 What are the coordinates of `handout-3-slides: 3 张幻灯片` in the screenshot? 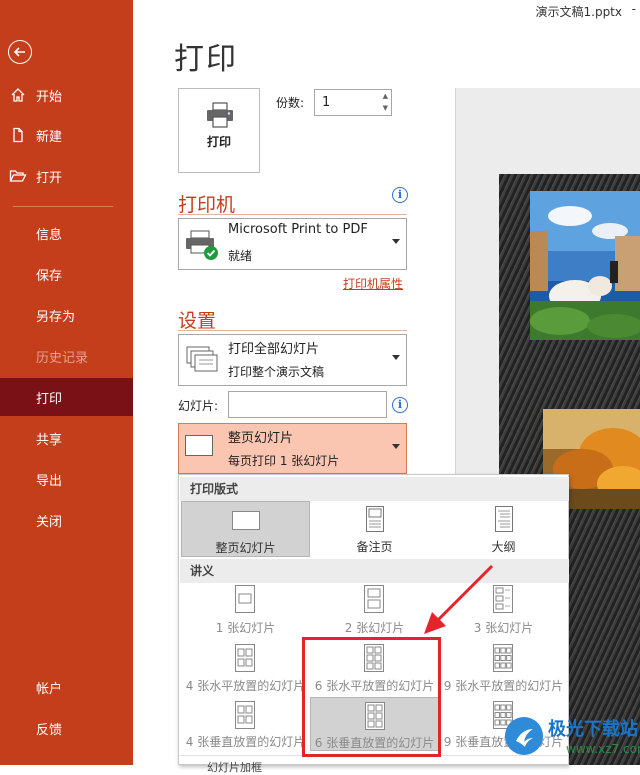 It's located at (503, 610).